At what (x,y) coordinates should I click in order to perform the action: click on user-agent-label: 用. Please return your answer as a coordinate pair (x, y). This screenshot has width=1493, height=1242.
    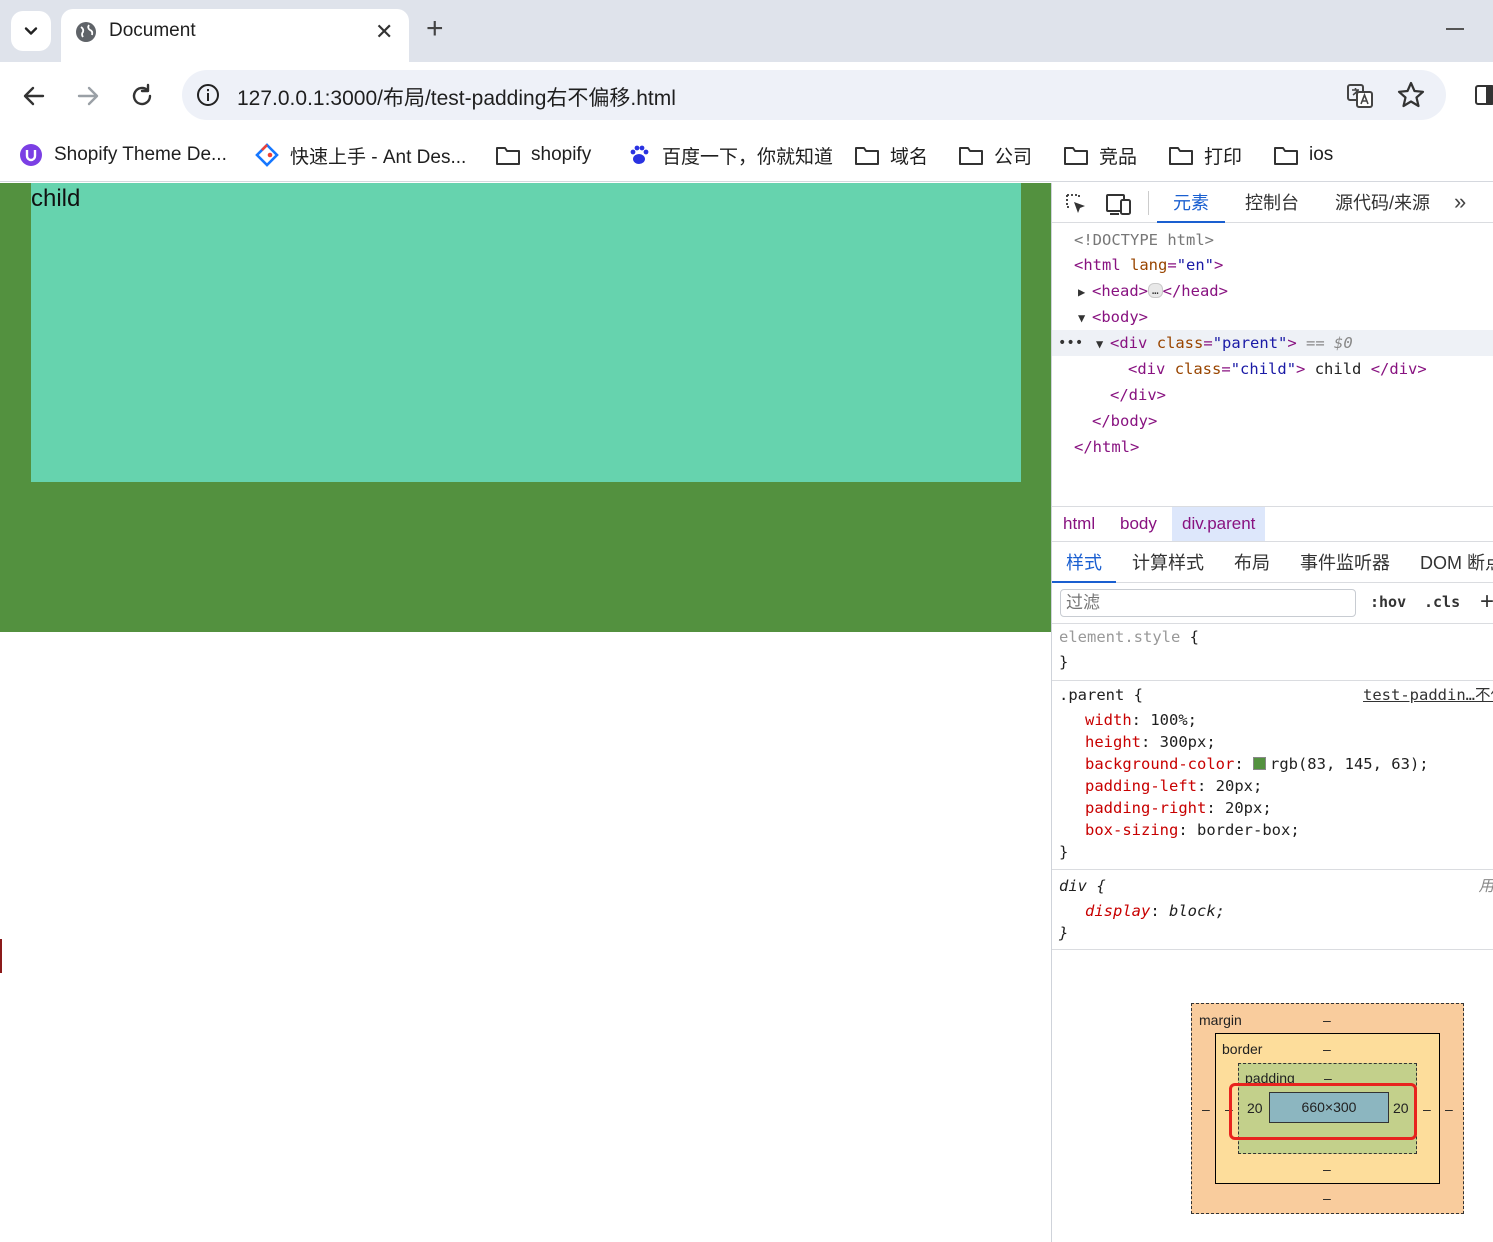
    Looking at the image, I should click on (1485, 886).